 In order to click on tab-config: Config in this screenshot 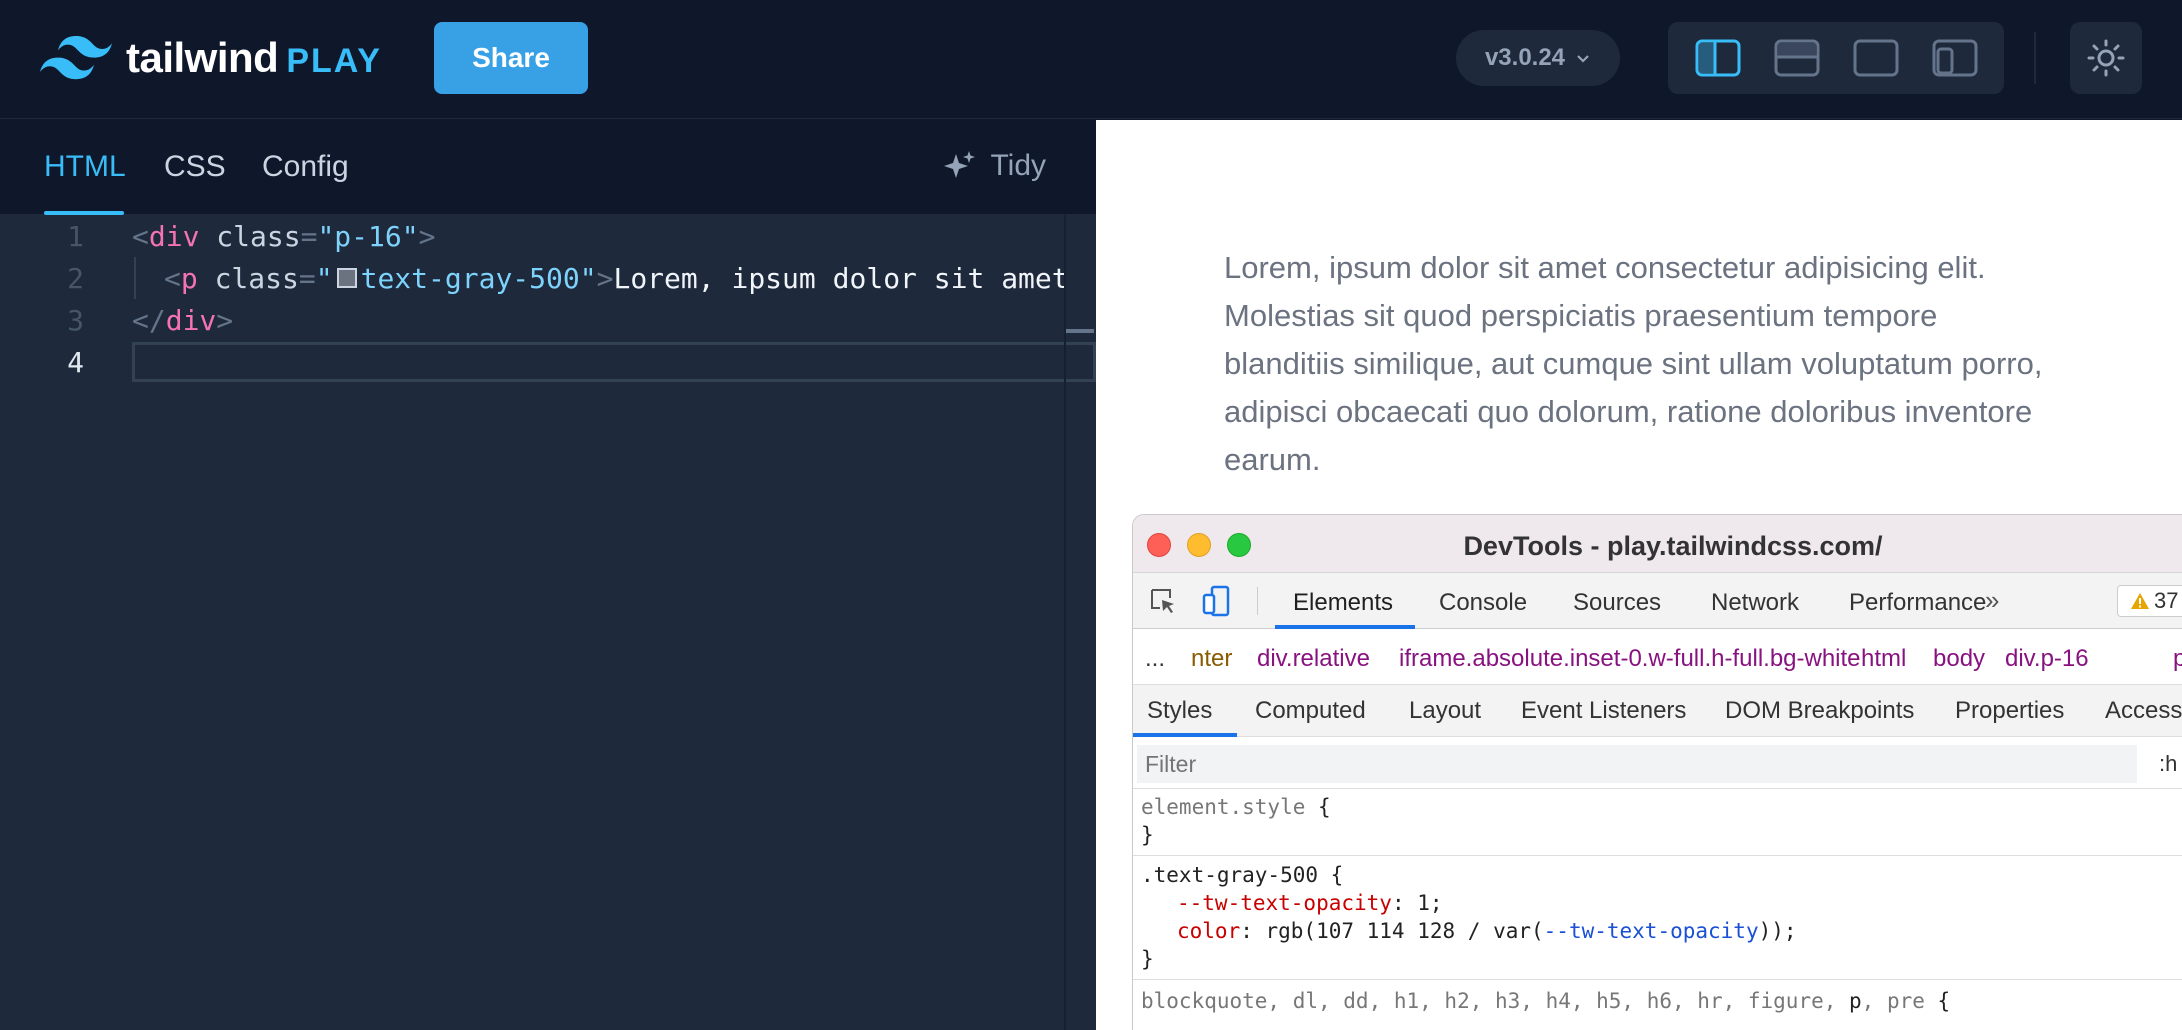, I will do `click(305, 167)`.